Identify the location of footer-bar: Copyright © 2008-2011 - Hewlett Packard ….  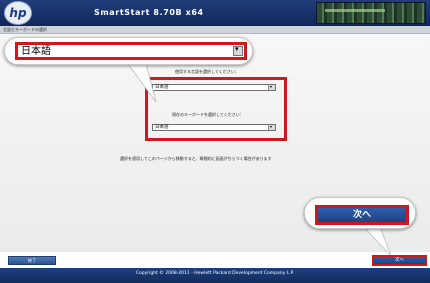
(215, 275).